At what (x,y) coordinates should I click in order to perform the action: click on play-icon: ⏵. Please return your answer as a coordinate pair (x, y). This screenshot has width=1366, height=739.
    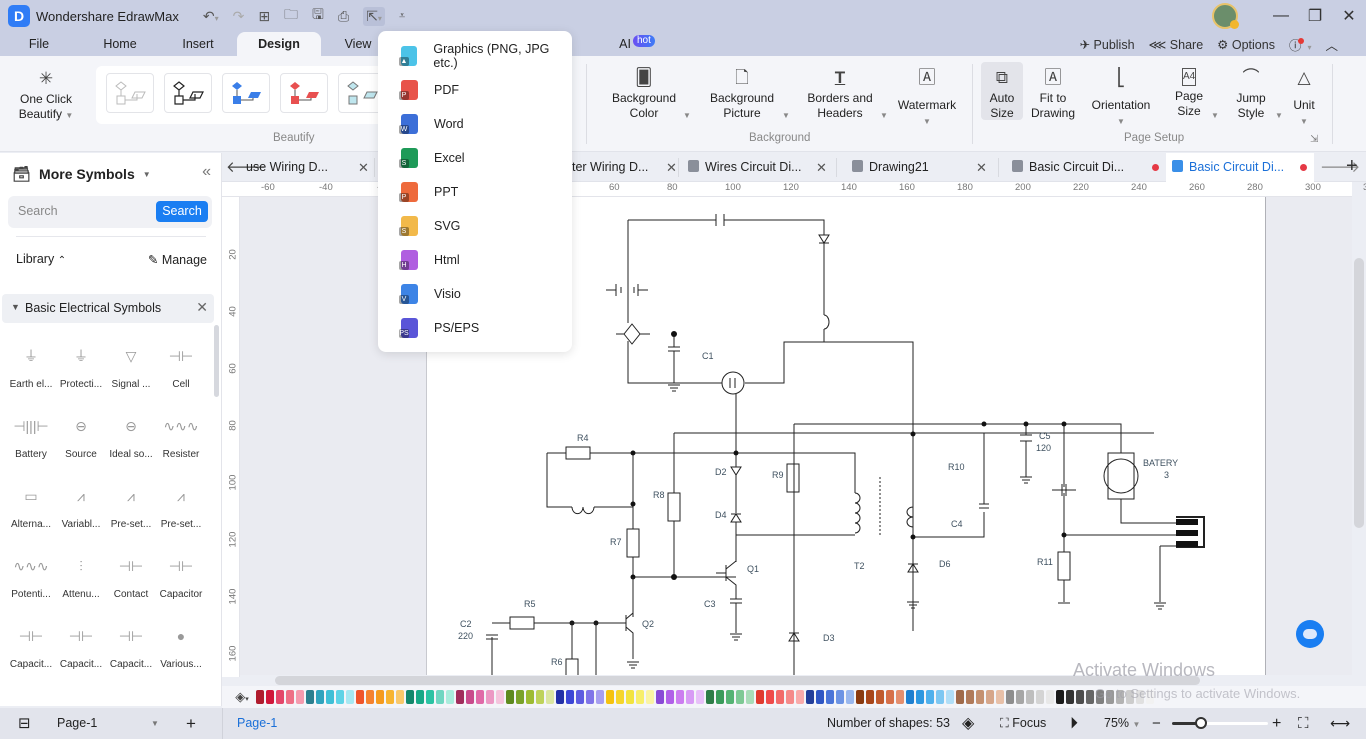
    Looking at the image, I should click on (1074, 723).